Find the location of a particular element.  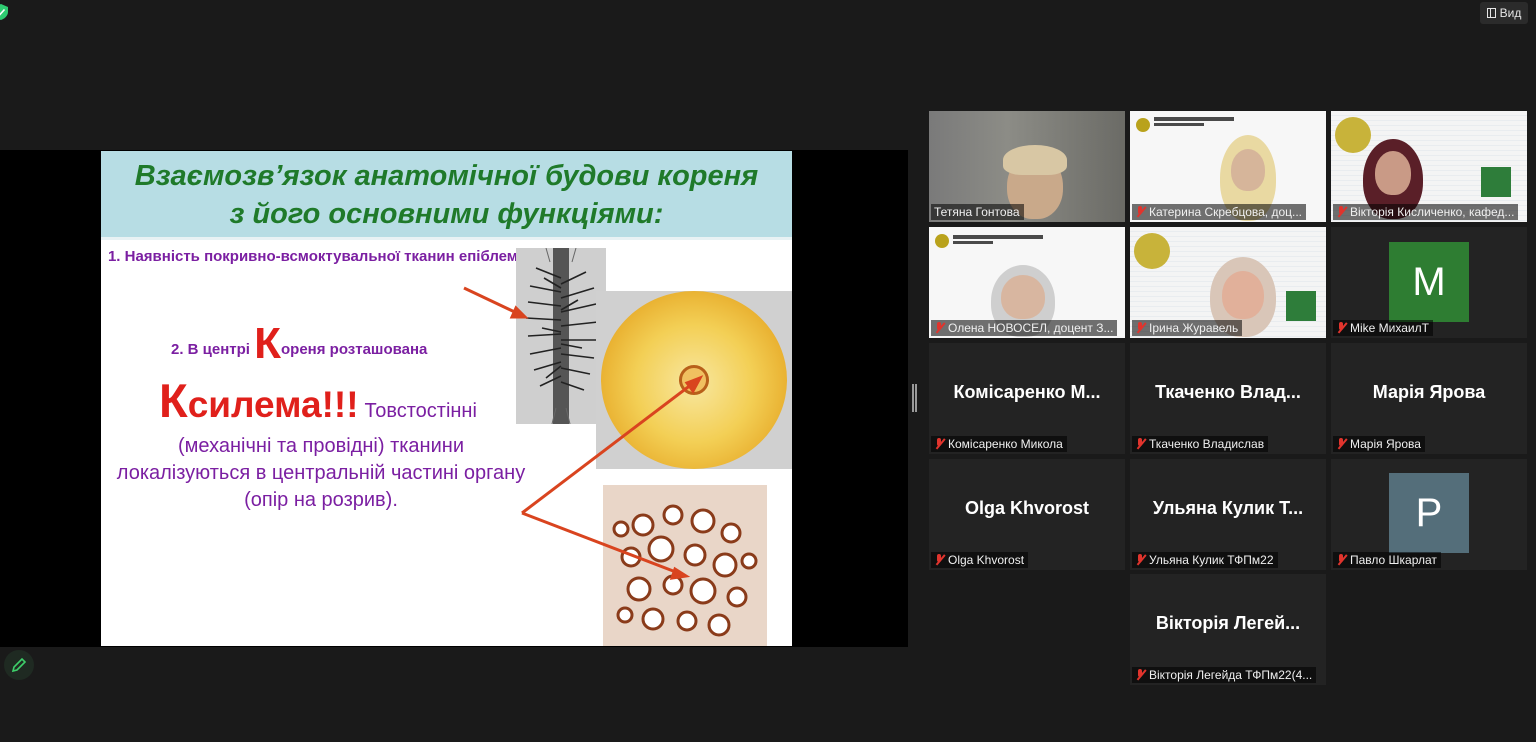

participant-display-name: Olga Khvorost is located at coordinates (1026, 508).